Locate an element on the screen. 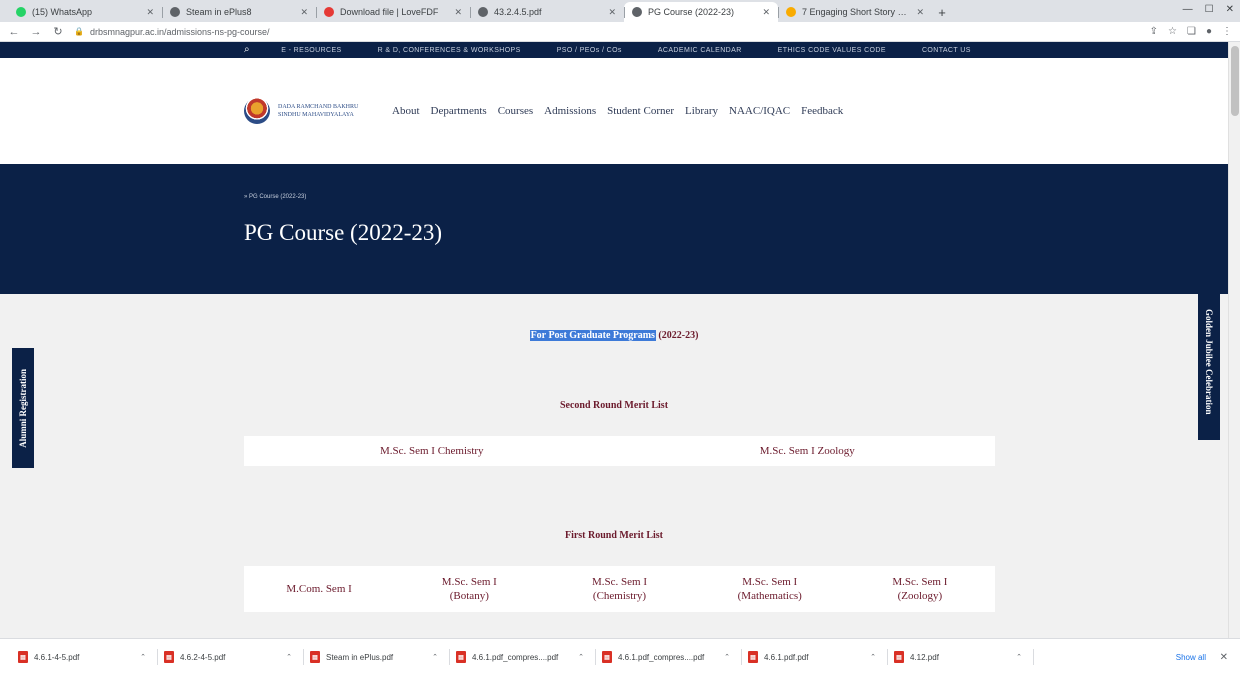 The width and height of the screenshot is (1240, 675). show-all-downloads-button: Show all is located at coordinates (1191, 657).